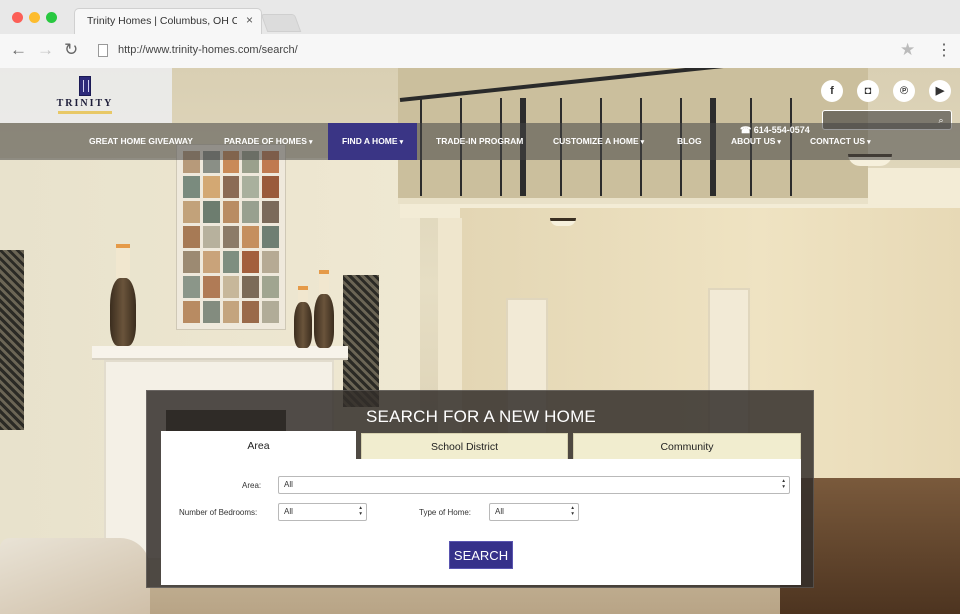  I want to click on back-arrow-icon: ←, so click(18, 50).